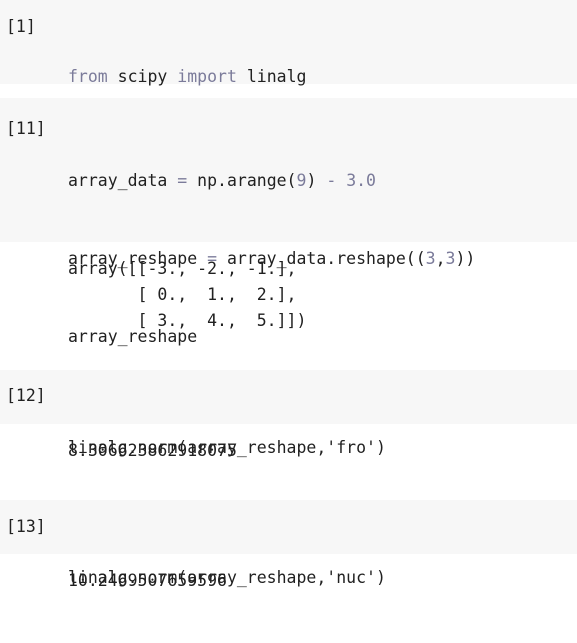  What do you see at coordinates (465, 258) in the screenshot?
I see `code-token: ))` at bounding box center [465, 258].